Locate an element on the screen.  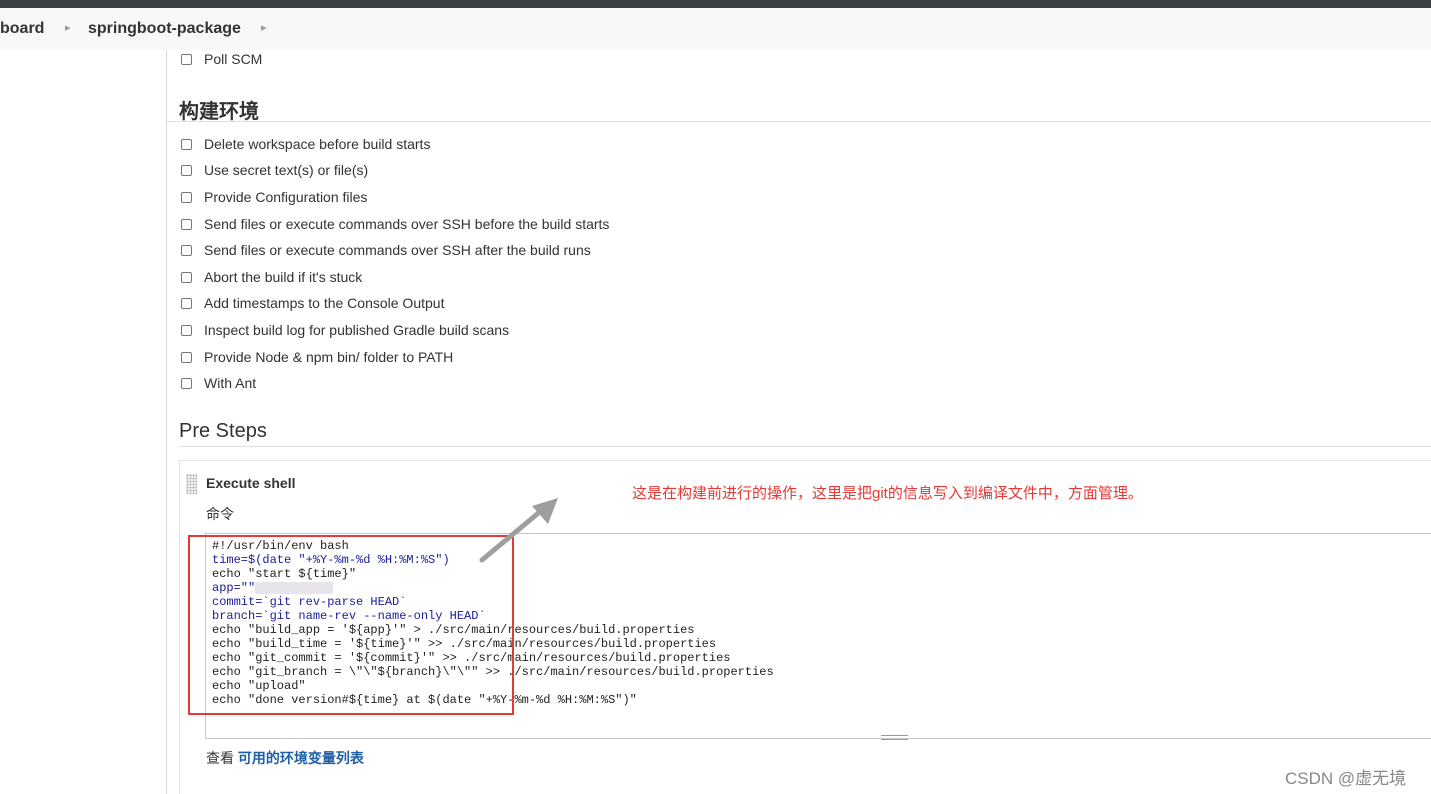
option-label: Provide Node & npm bin/ folder to PATH is located at coordinates (329, 357).